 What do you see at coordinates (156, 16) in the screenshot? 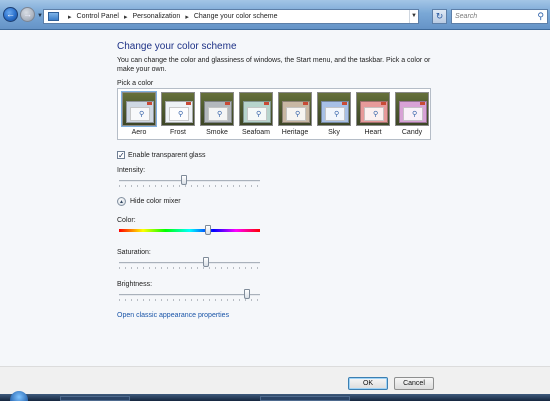
I see `breadcrumb-personalization: Personalization` at bounding box center [156, 16].